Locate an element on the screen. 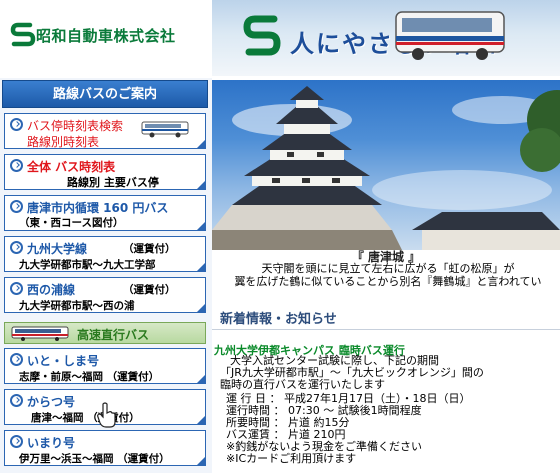  news-notice: ※ICカードご利用頂けます is located at coordinates (291, 458).